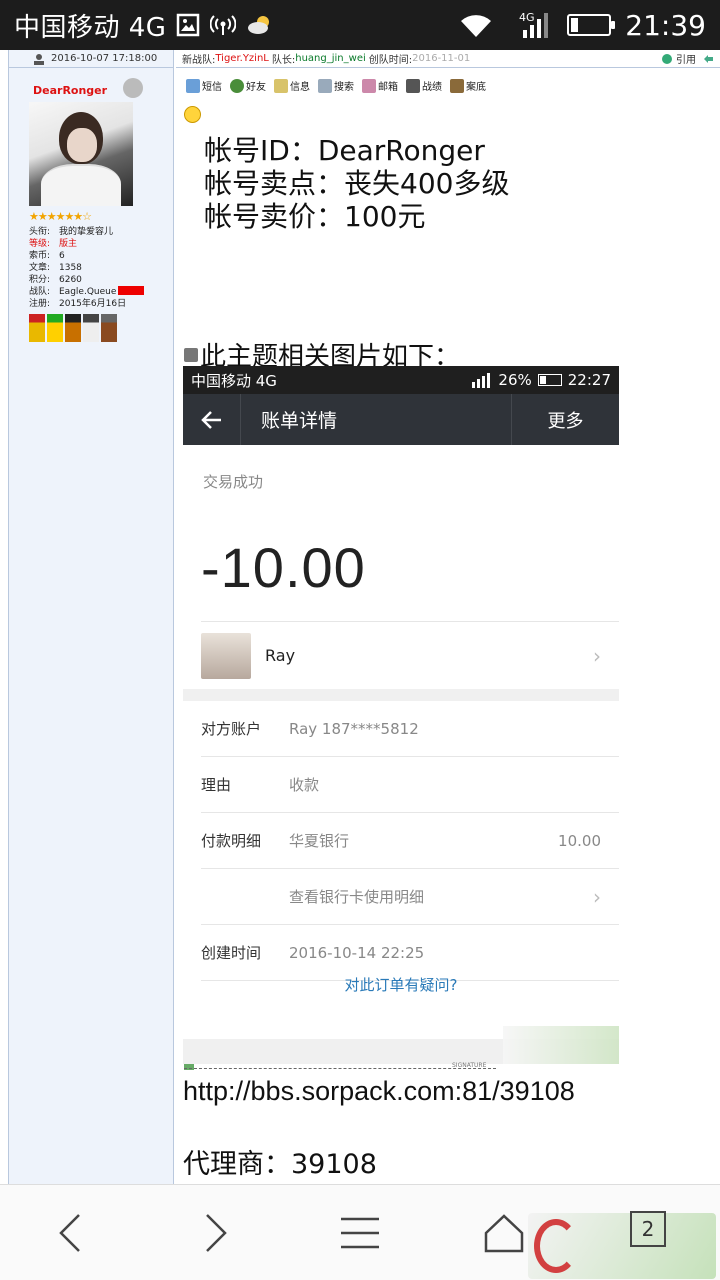  What do you see at coordinates (199, 60) in the screenshot?
I see `team-label: 新战队:` at bounding box center [199, 60].